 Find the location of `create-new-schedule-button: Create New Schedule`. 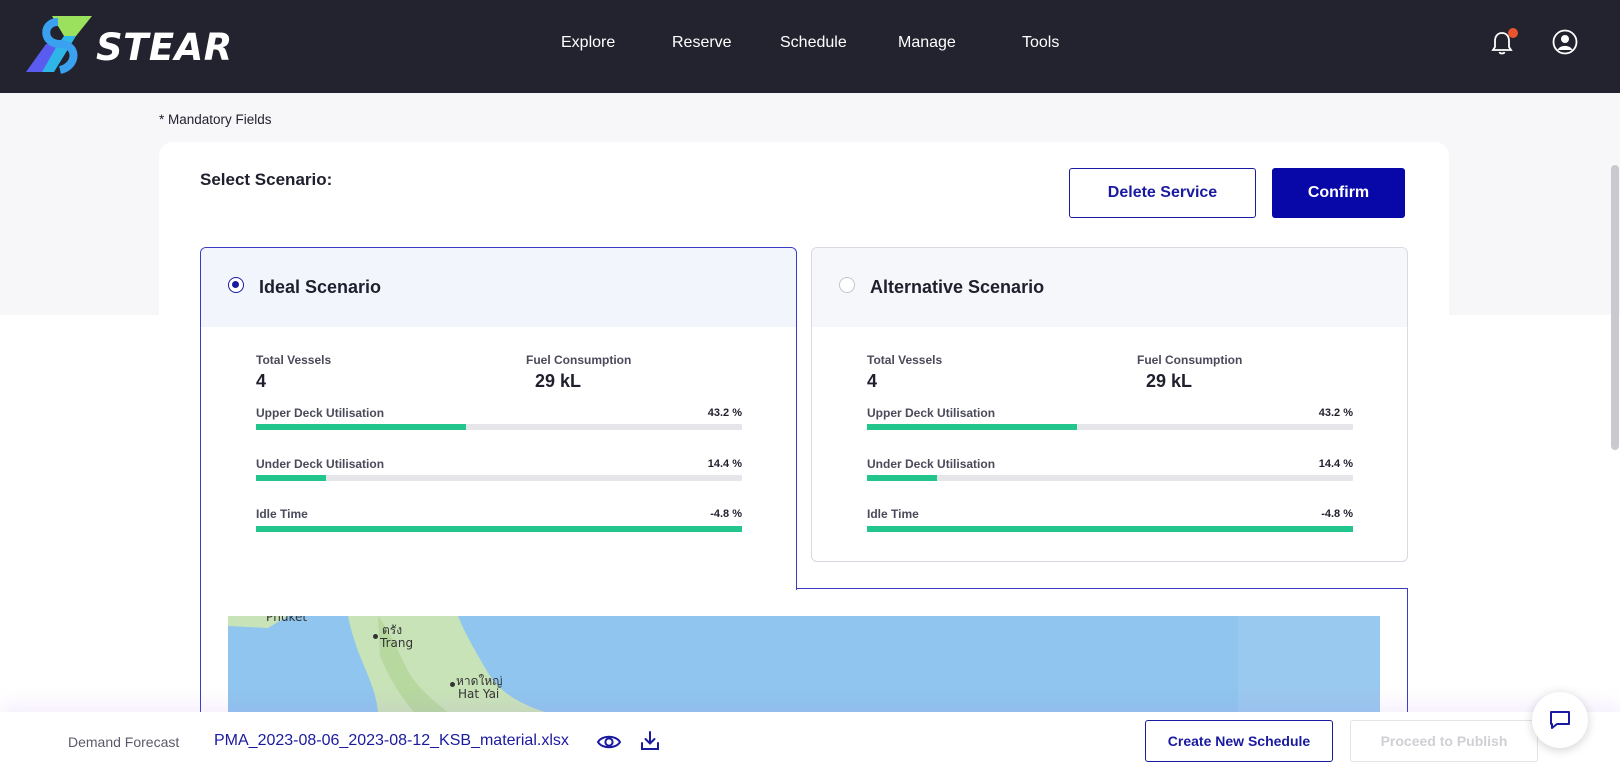

create-new-schedule-button: Create New Schedule is located at coordinates (1239, 741).